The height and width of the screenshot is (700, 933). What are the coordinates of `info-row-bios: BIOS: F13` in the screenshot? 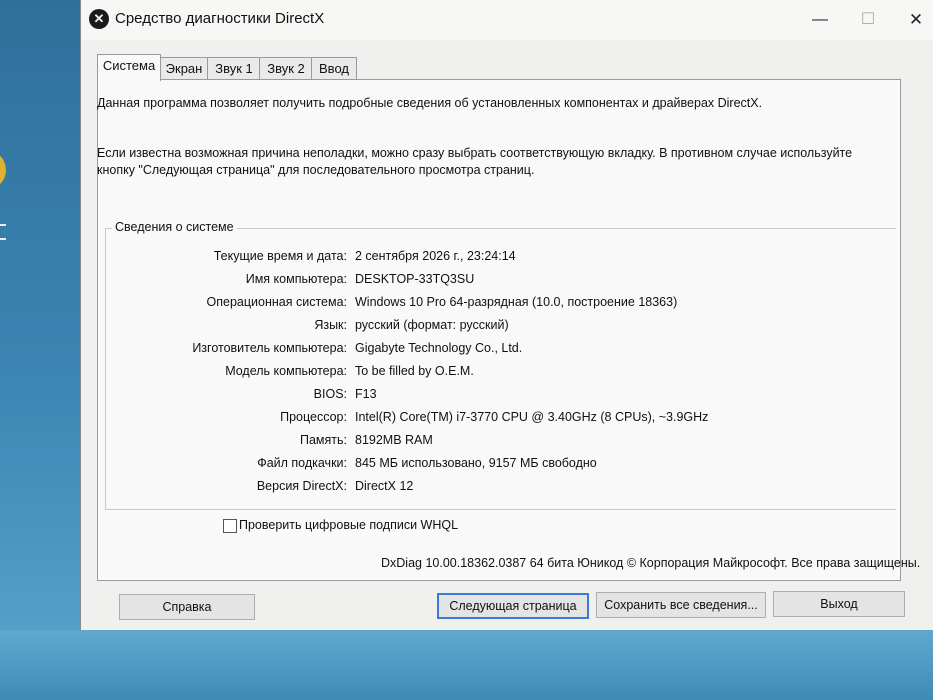 It's located at (416, 396).